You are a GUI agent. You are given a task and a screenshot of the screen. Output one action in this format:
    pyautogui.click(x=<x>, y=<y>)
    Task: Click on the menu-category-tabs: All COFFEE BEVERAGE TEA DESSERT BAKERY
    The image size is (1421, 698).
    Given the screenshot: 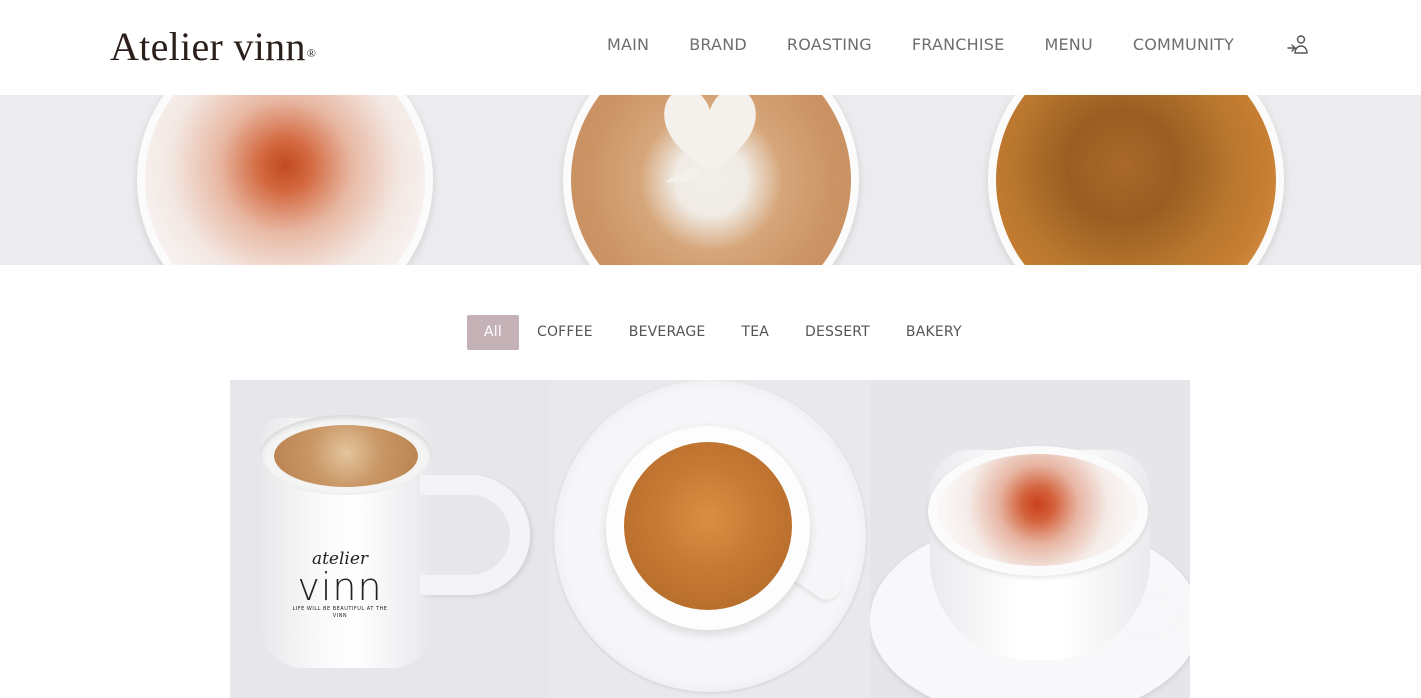 What is the action you would take?
    pyautogui.click(x=723, y=332)
    